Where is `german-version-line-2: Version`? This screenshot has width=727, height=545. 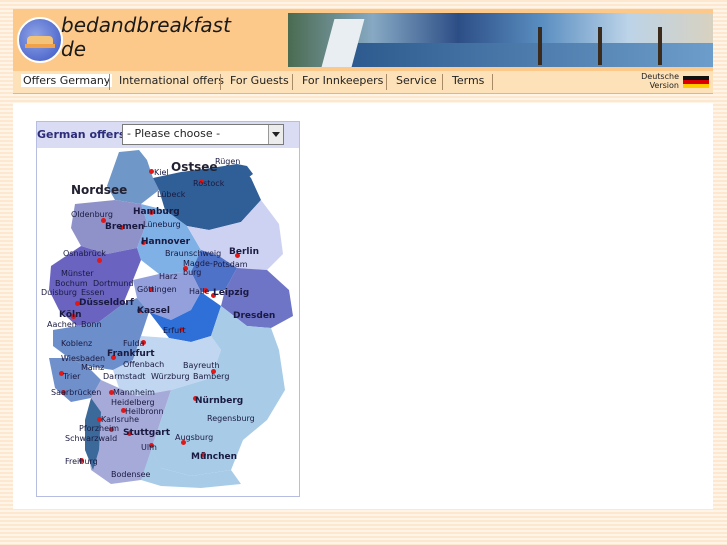 german-version-line-2: Version is located at coordinates (664, 85).